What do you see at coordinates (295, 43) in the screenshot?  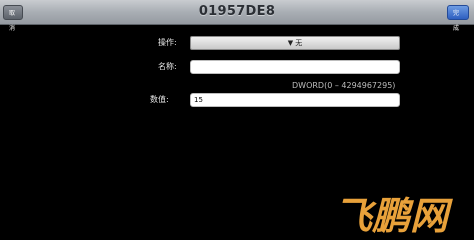 I see `operation-select: ▼ 无` at bounding box center [295, 43].